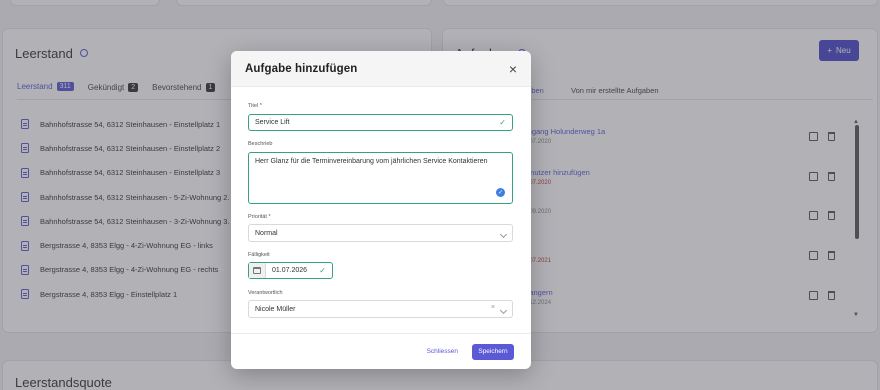  What do you see at coordinates (259, 255) in the screenshot?
I see `falligkeit-label: Fälligkeit` at bounding box center [259, 255].